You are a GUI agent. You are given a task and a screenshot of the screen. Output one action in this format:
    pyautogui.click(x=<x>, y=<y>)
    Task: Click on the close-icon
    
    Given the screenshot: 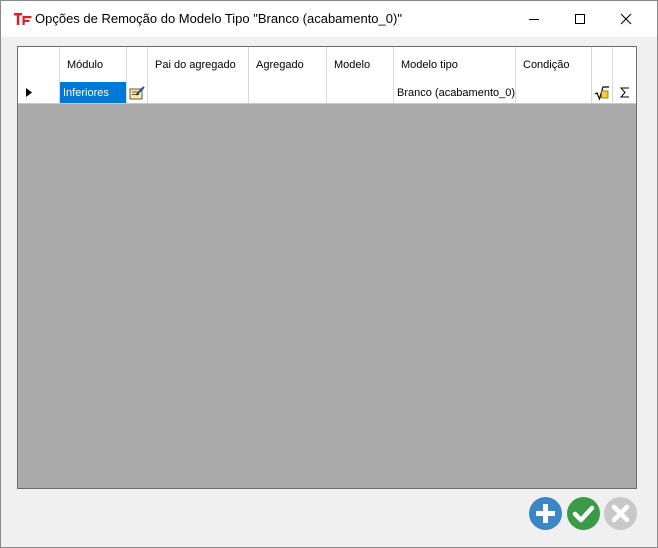 What is the action you would take?
    pyautogui.click(x=626, y=19)
    